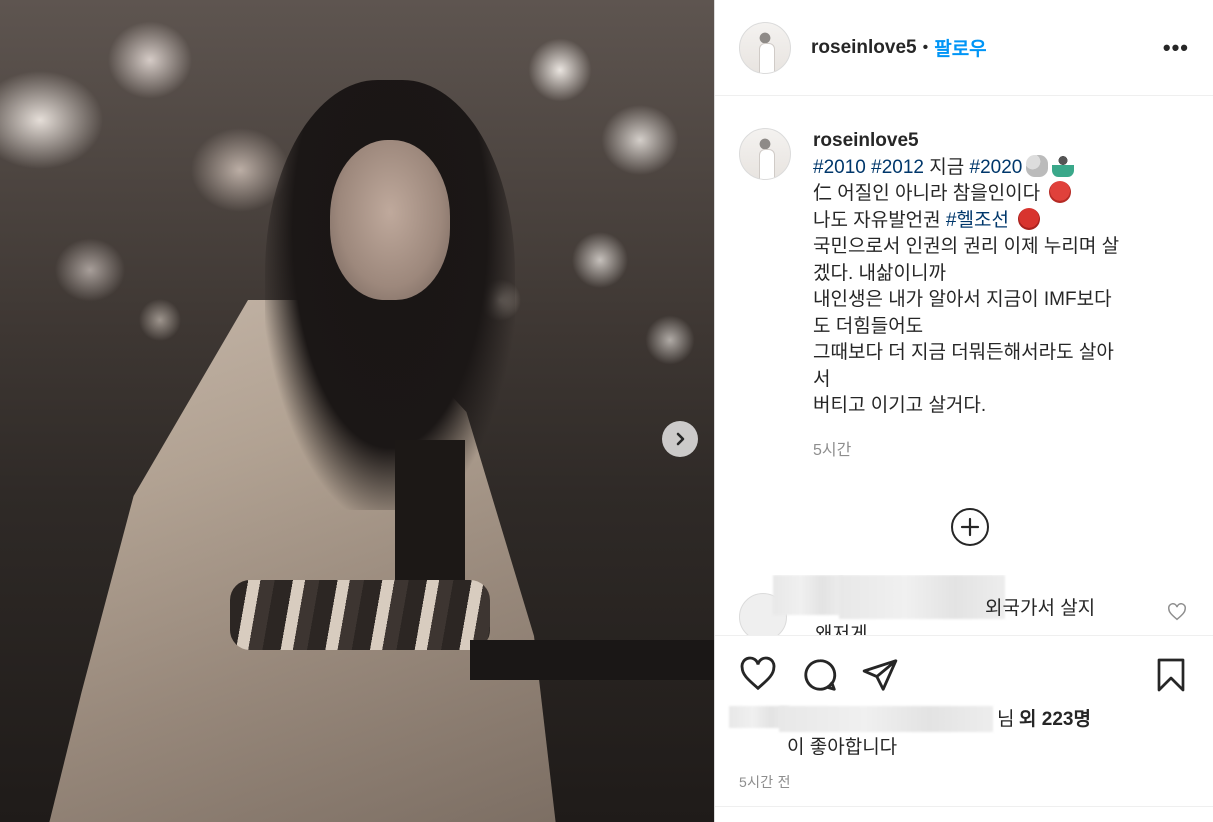 This screenshot has width=1213, height=822. I want to click on add-circle-icon, so click(970, 527).